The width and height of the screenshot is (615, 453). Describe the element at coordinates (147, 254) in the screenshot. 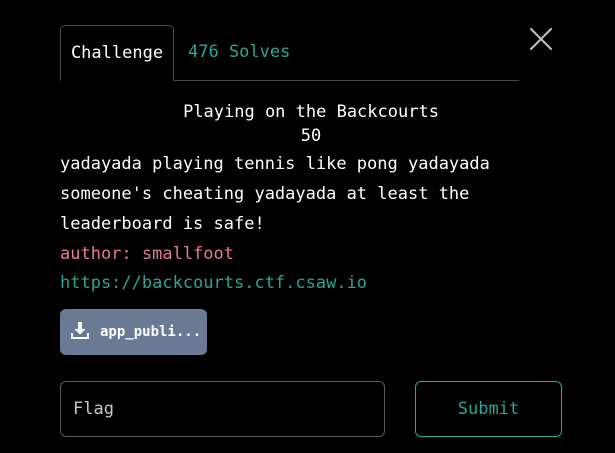

I see `challenge-author: author: smallfoot` at that location.